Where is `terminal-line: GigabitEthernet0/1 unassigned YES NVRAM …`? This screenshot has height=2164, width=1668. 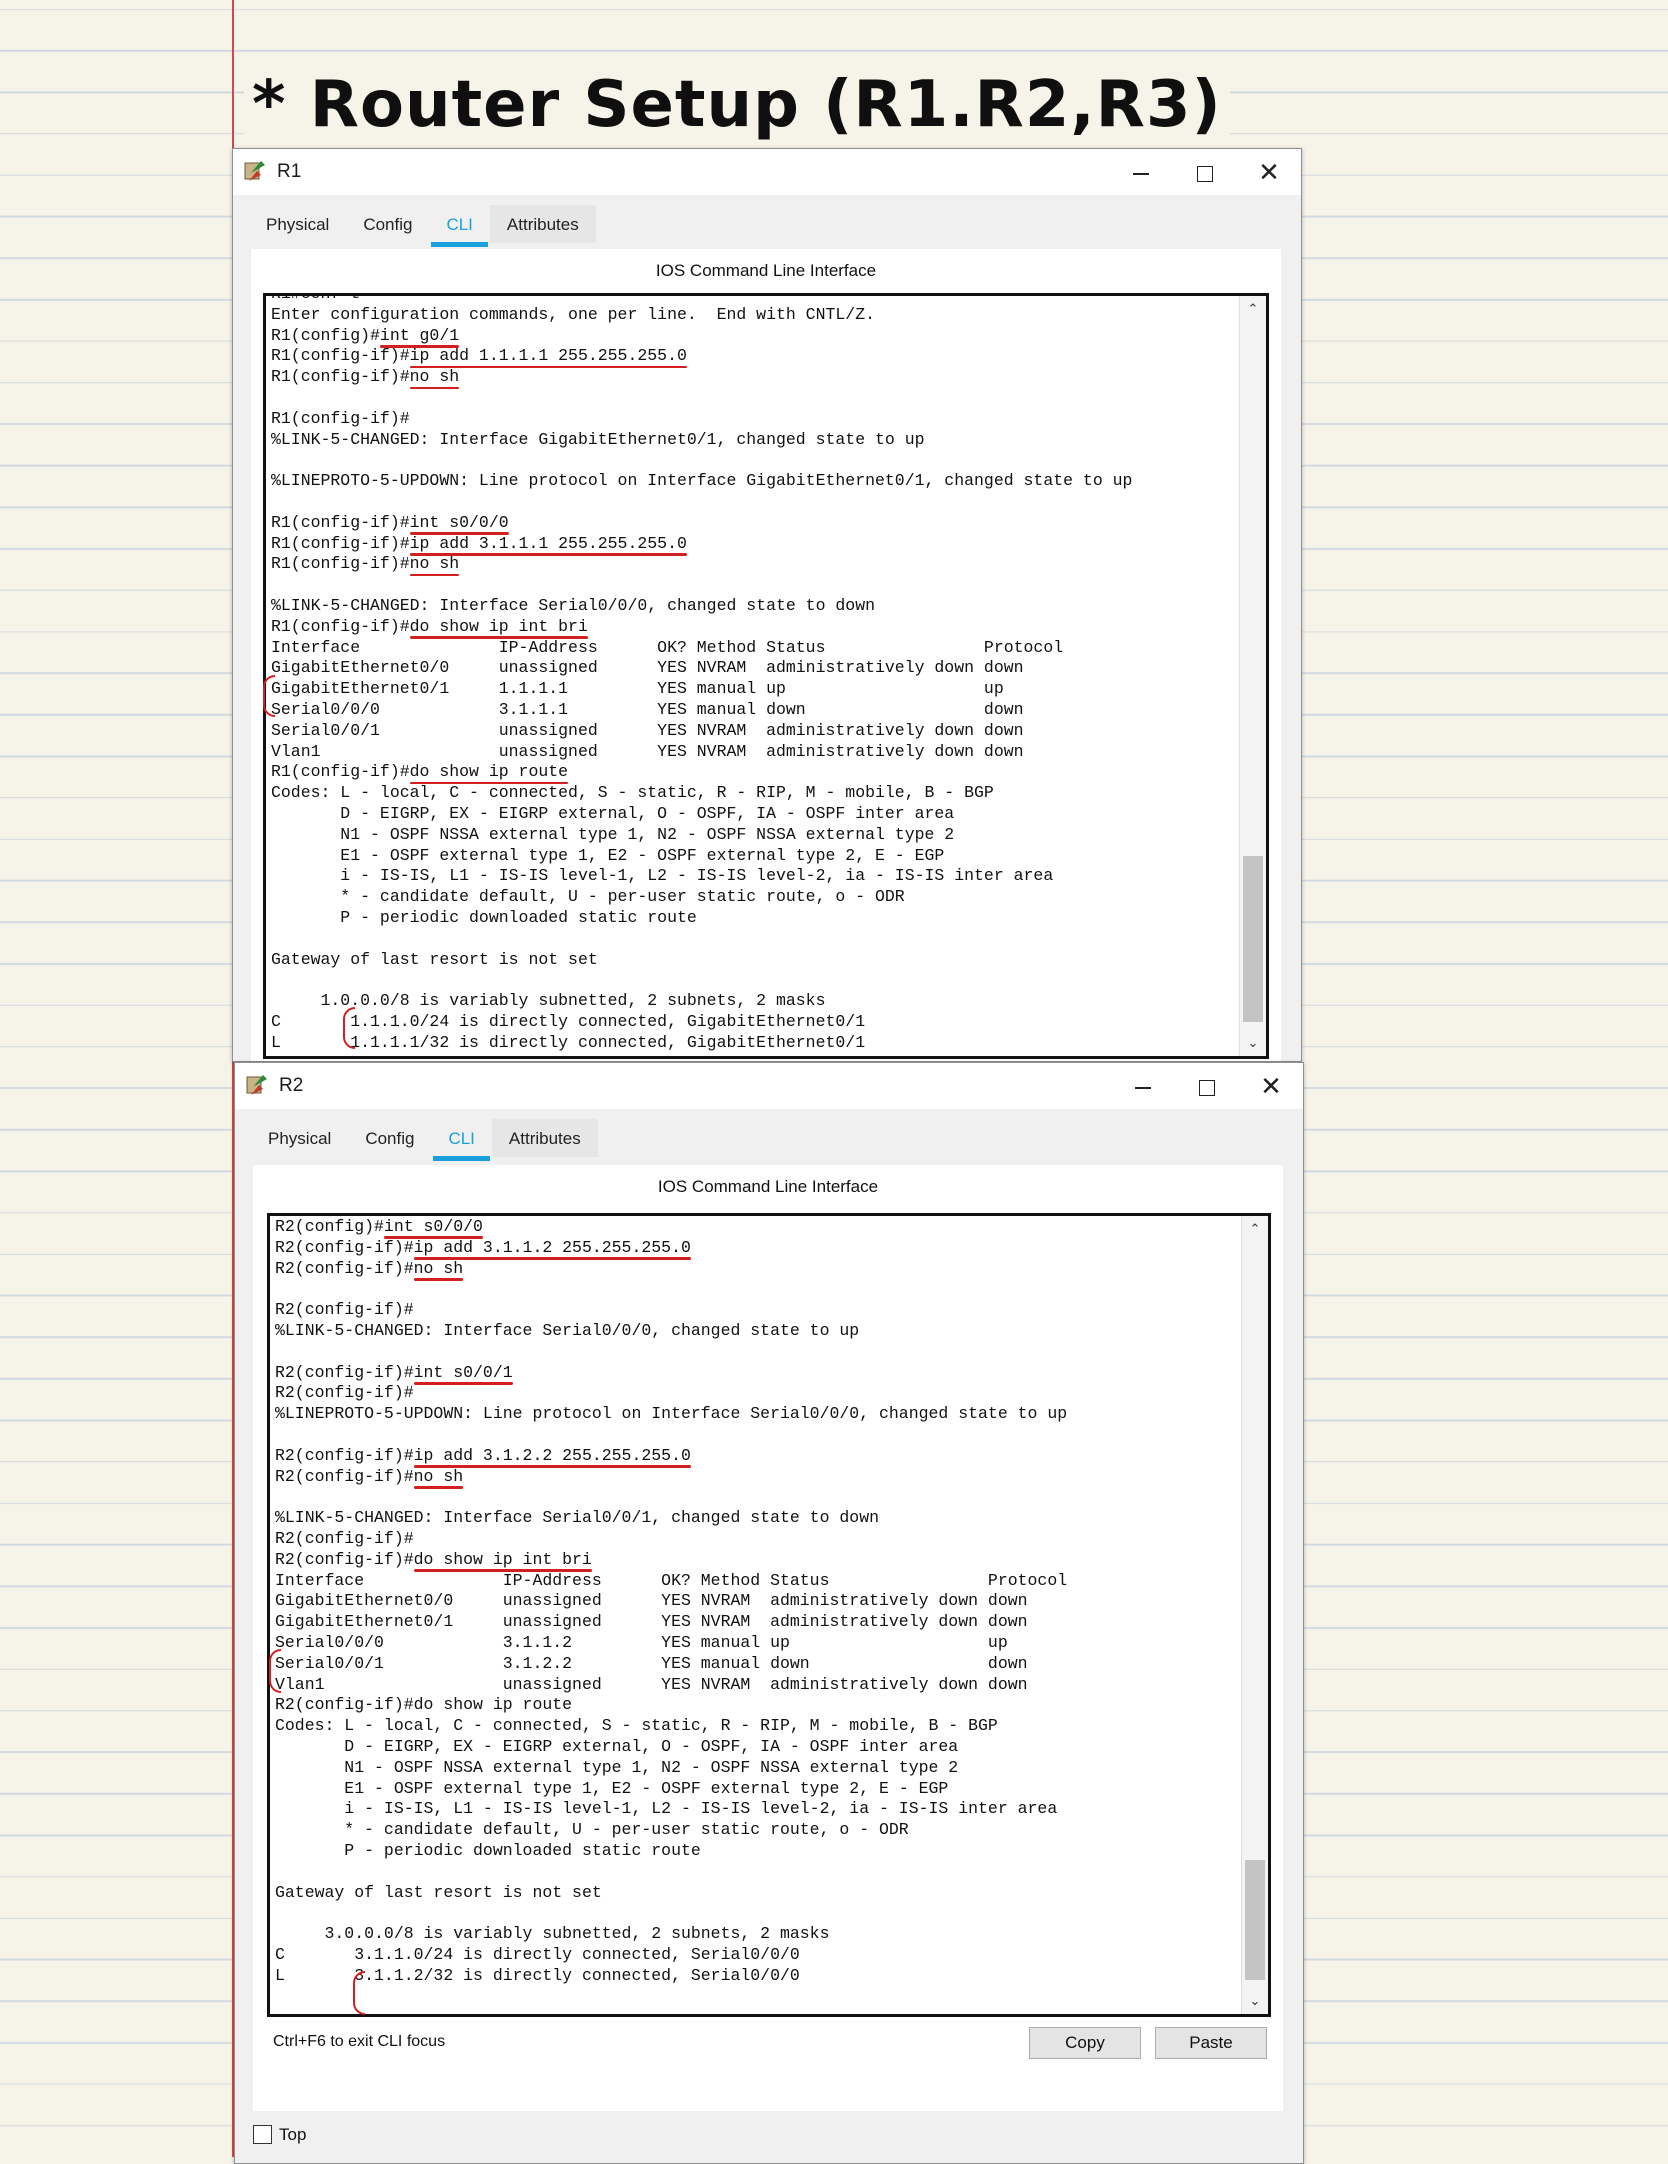 terminal-line: GigabitEthernet0/1 unassigned YES NVRAM … is located at coordinates (651, 1622).